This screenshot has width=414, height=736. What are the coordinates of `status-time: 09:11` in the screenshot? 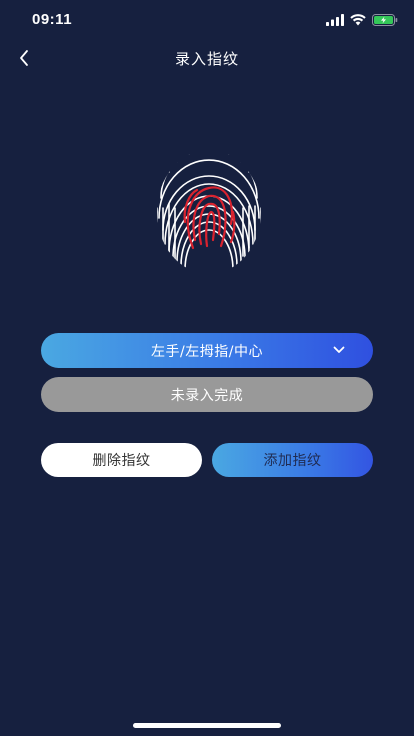 It's located at (52, 19).